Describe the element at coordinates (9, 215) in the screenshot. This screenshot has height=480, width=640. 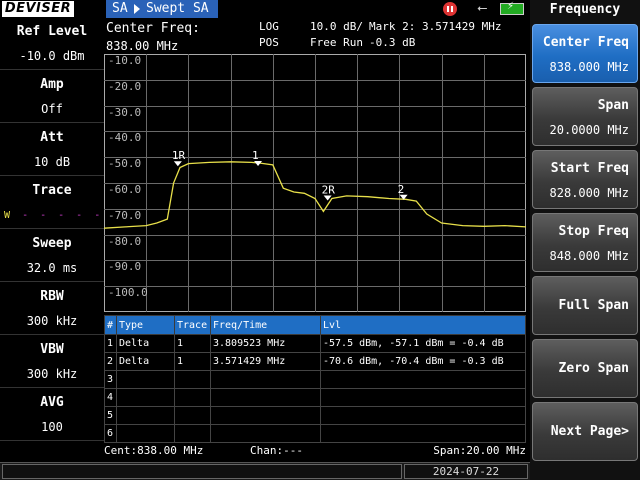
I see `trace-letter: W` at that location.